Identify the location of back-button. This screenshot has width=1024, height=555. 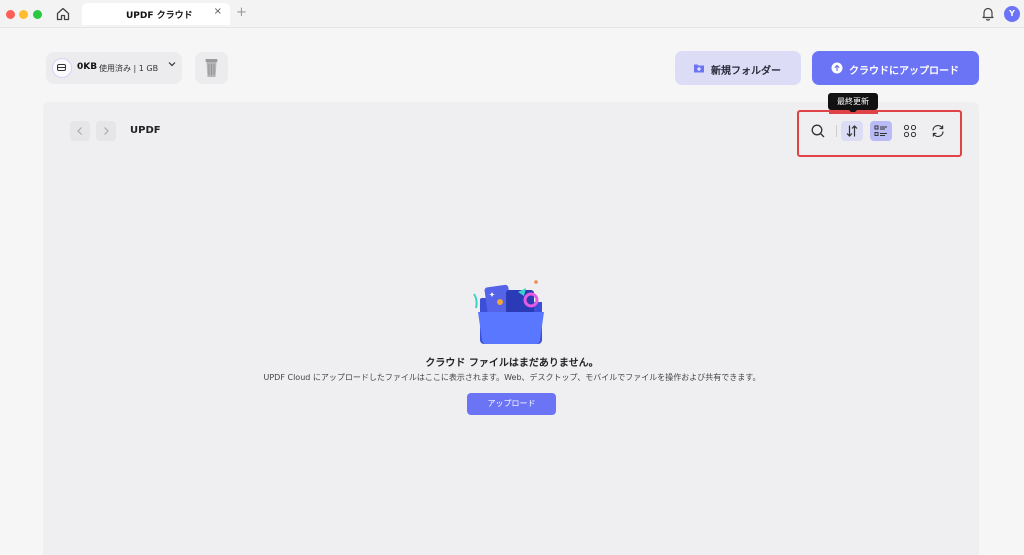
(80, 131).